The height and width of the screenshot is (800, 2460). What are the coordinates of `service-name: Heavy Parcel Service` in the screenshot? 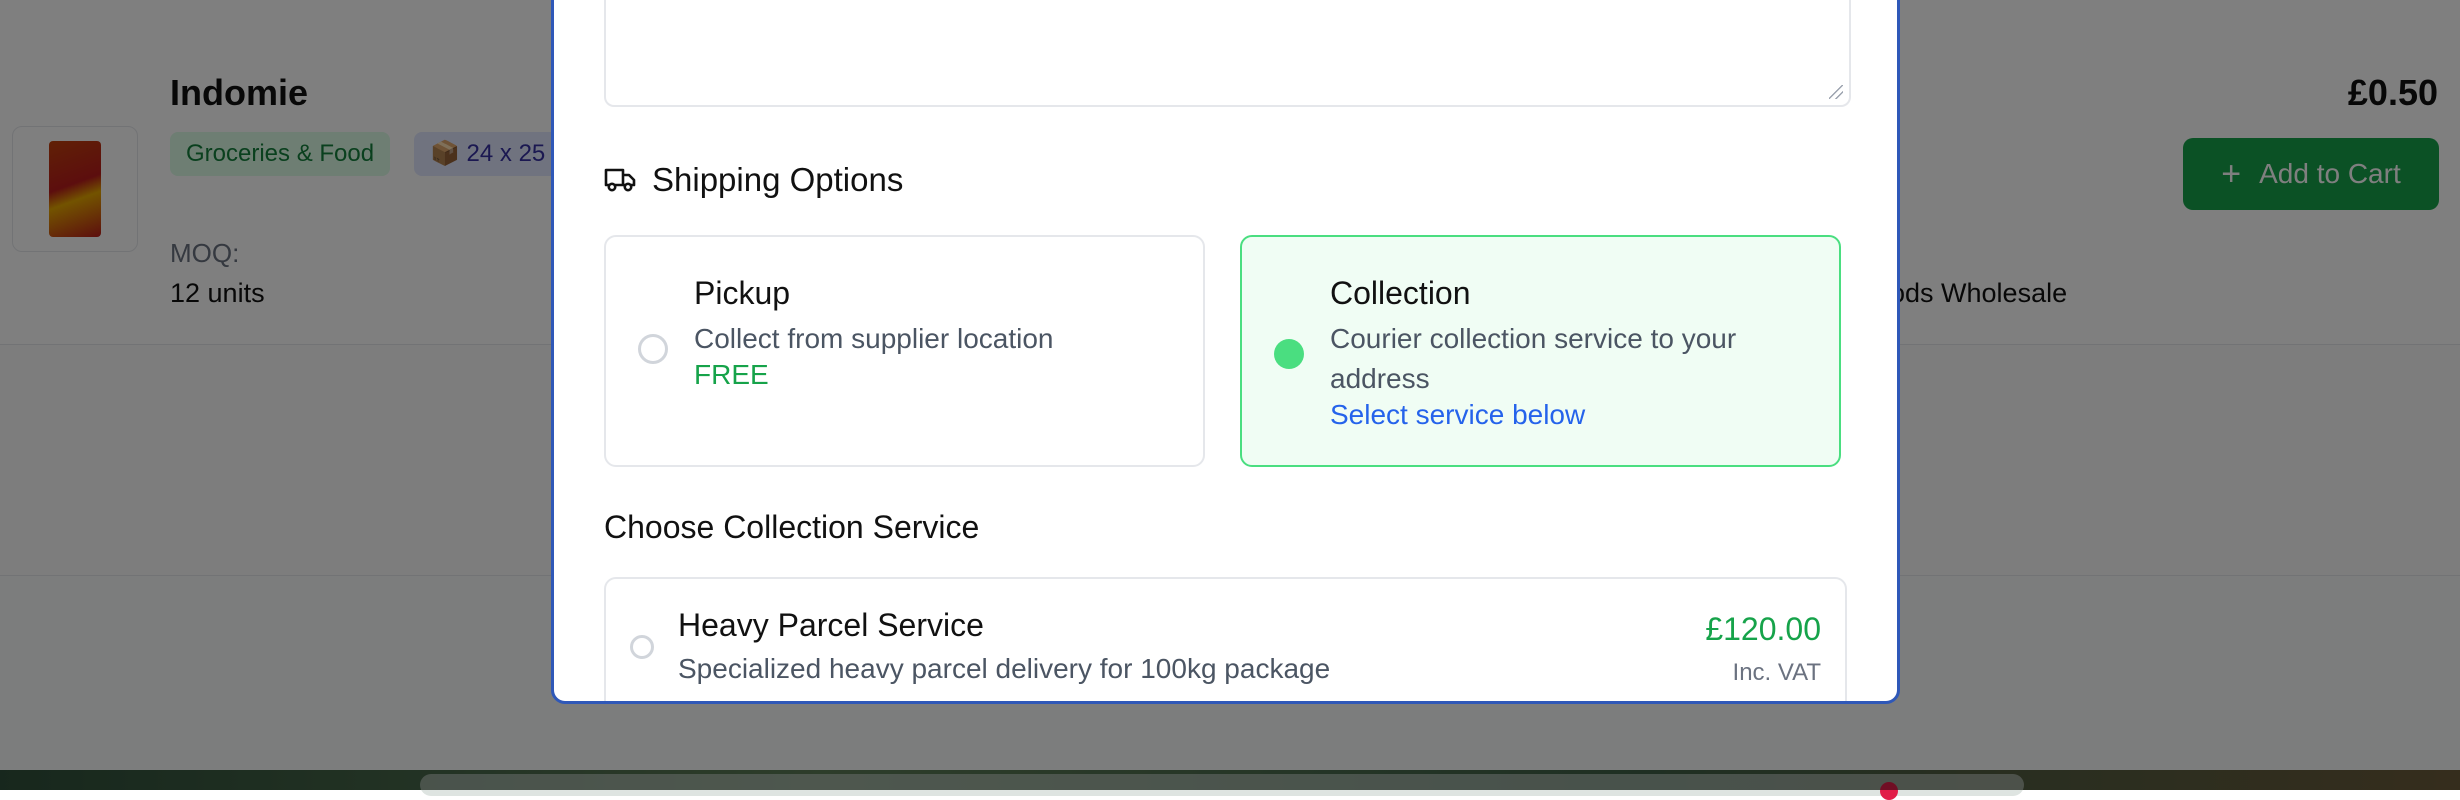 It's located at (831, 625).